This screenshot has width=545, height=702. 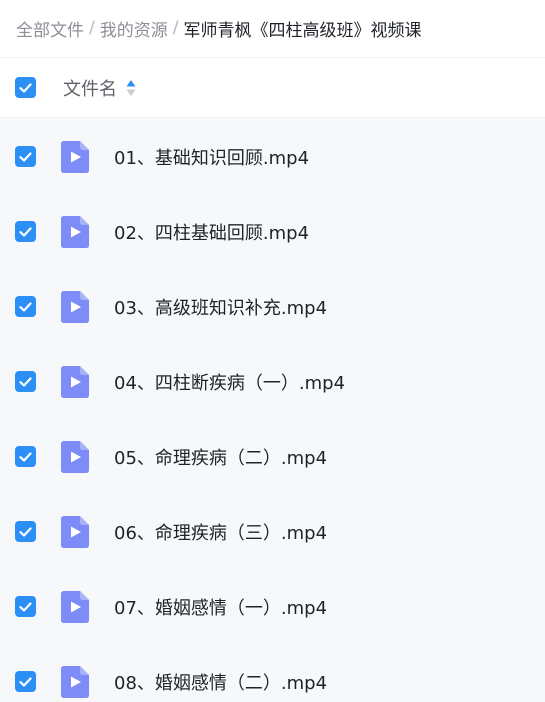 What do you see at coordinates (220, 607) in the screenshot?
I see `file-name: 07、婚姻感情（一）.mp4` at bounding box center [220, 607].